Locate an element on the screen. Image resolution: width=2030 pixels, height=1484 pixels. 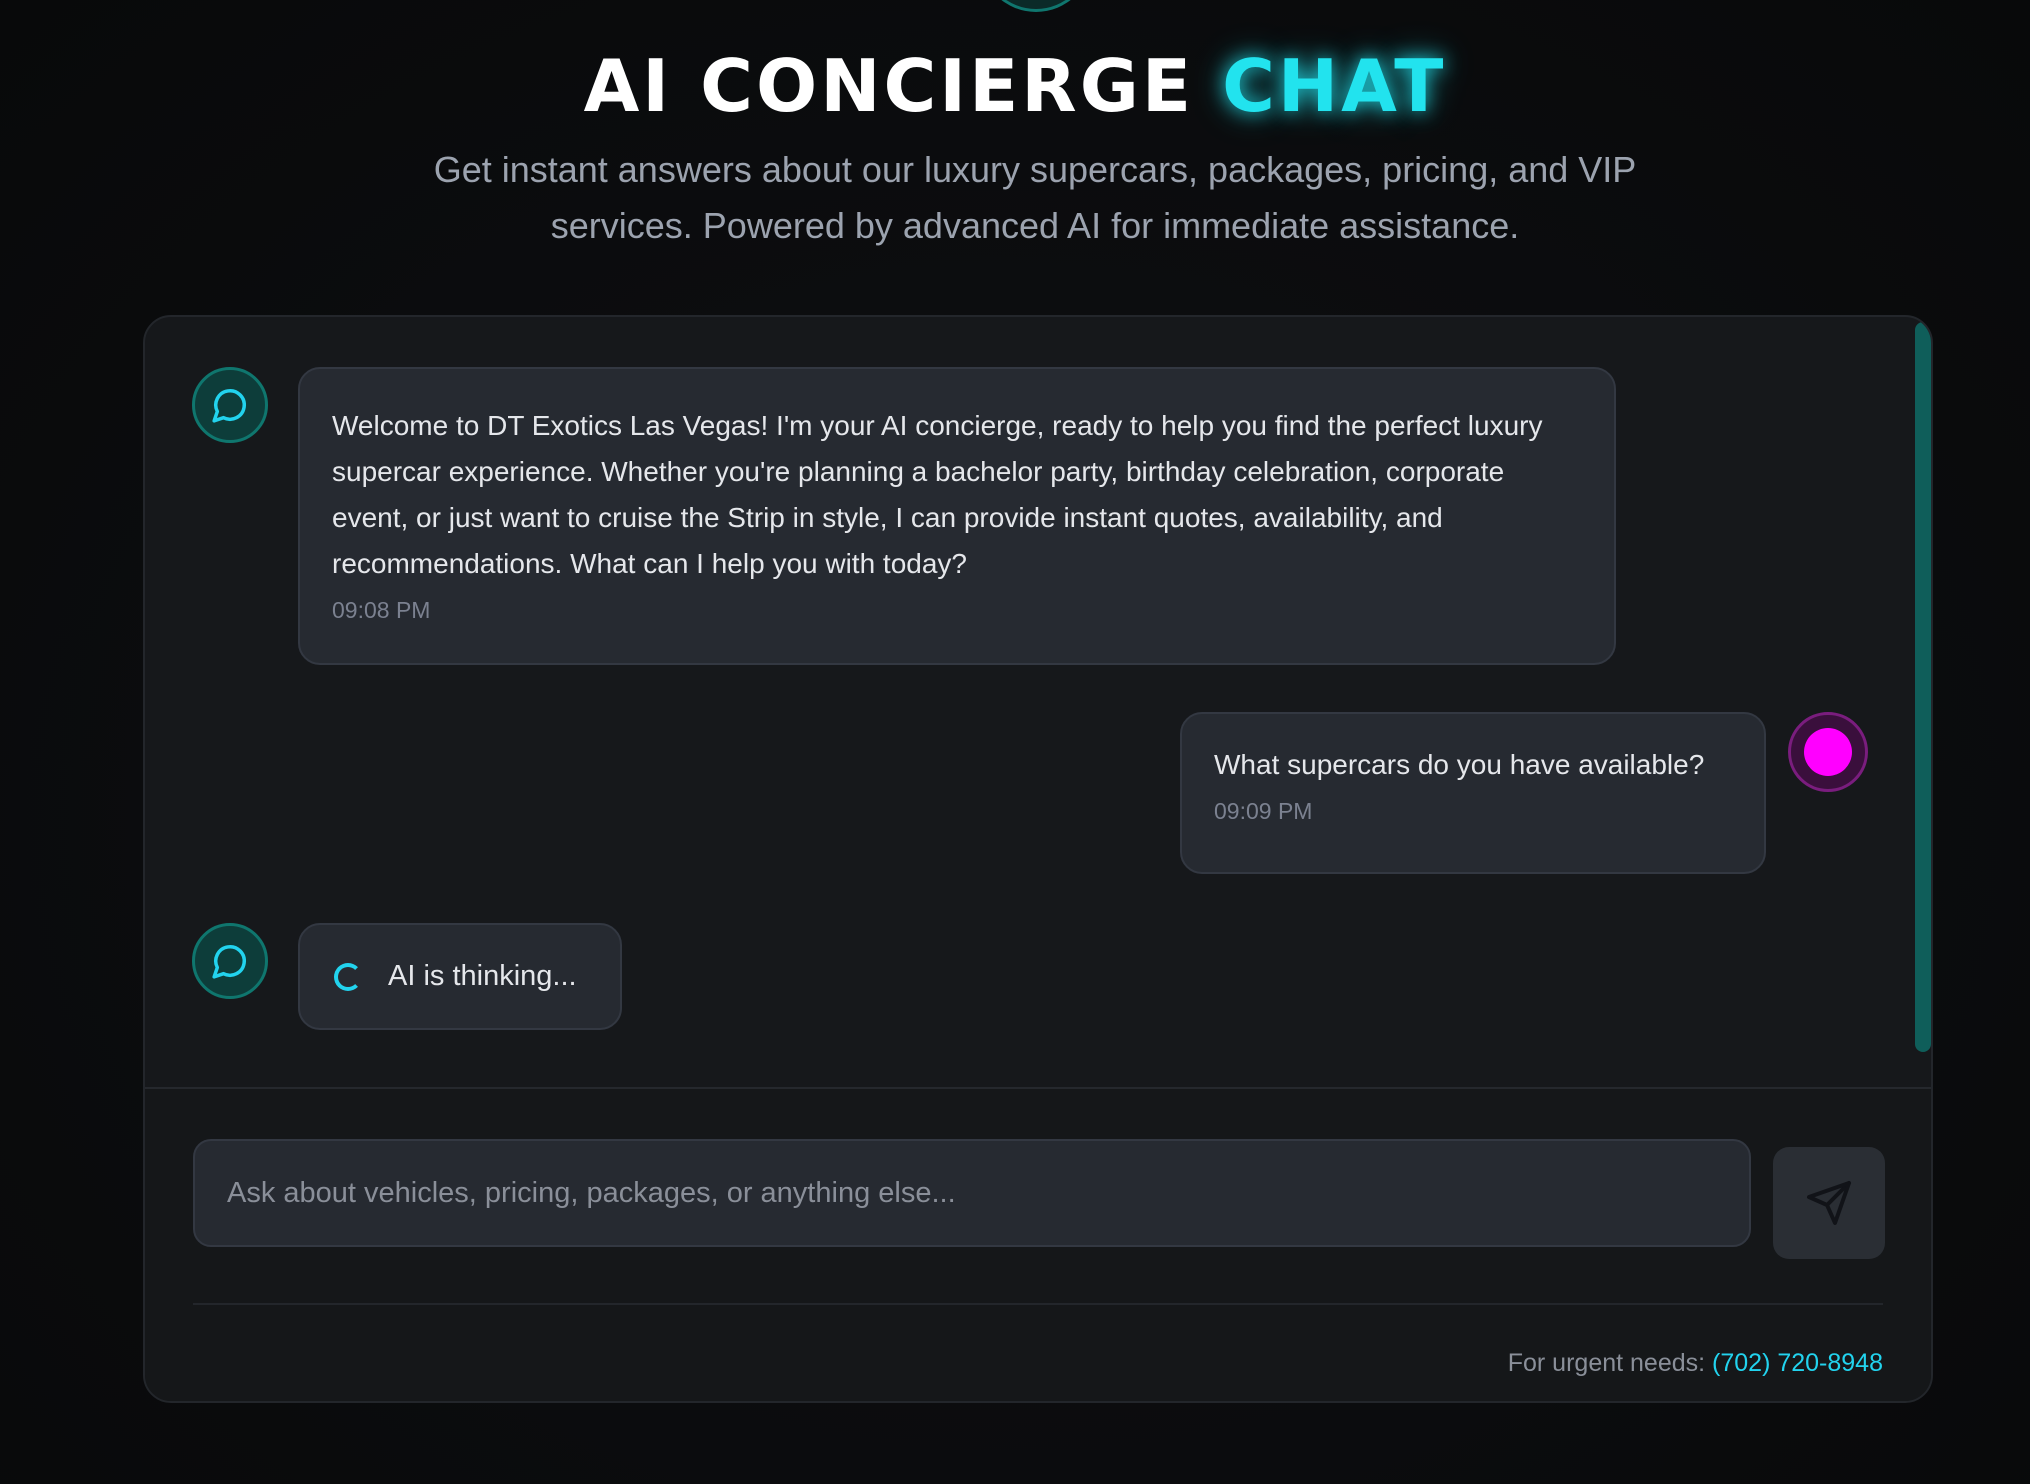
user-avatar-dot is located at coordinates (1828, 752).